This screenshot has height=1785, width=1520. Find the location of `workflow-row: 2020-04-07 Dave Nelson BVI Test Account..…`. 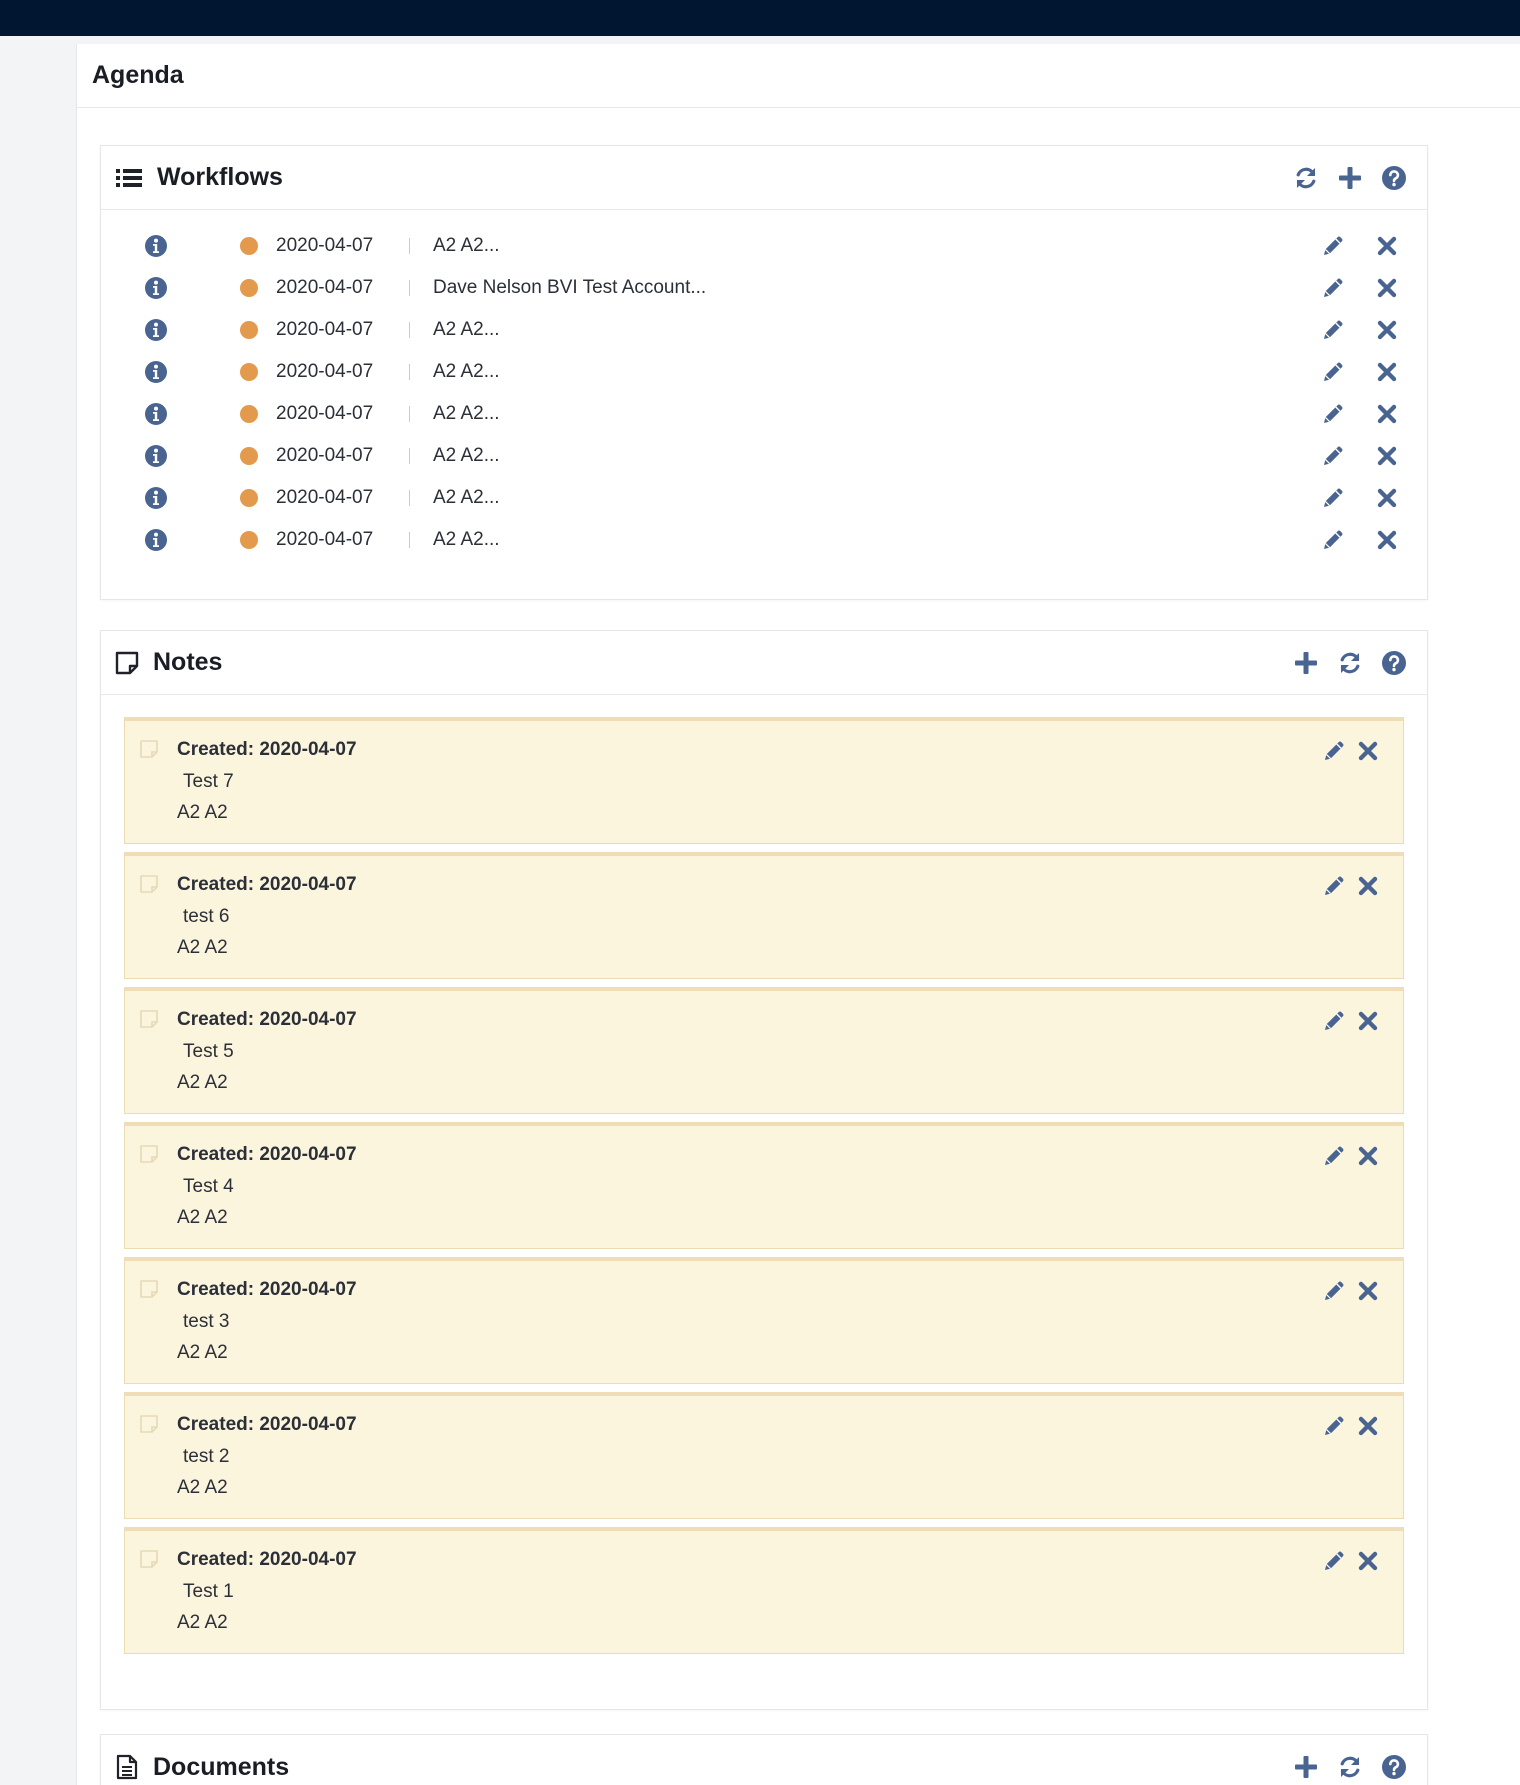

workflow-row: 2020-04-07 Dave Nelson BVI Test Account..… is located at coordinates (764, 288).